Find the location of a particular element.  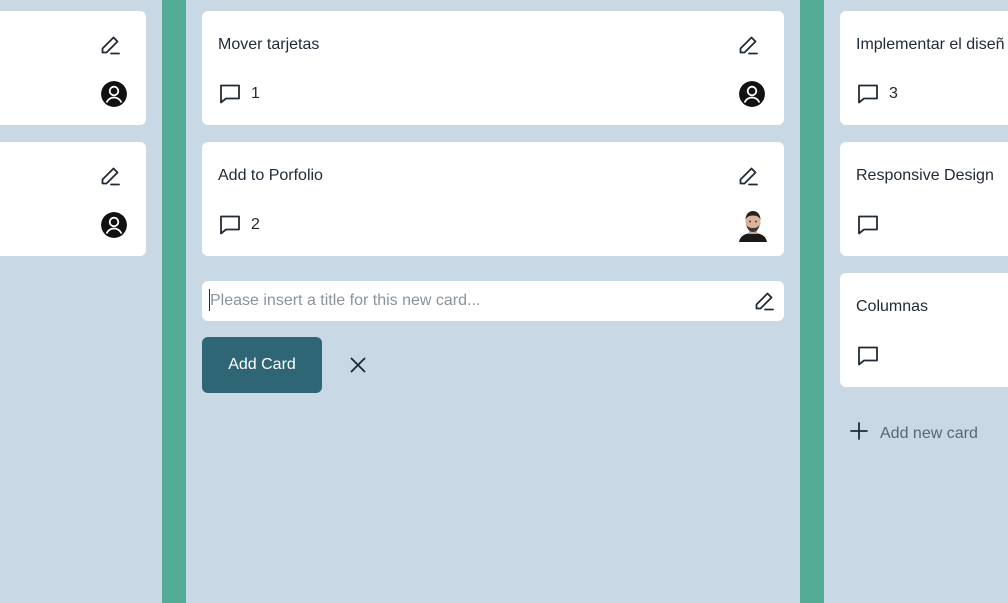

user-photo-avatar-icon is located at coordinates (753, 225).